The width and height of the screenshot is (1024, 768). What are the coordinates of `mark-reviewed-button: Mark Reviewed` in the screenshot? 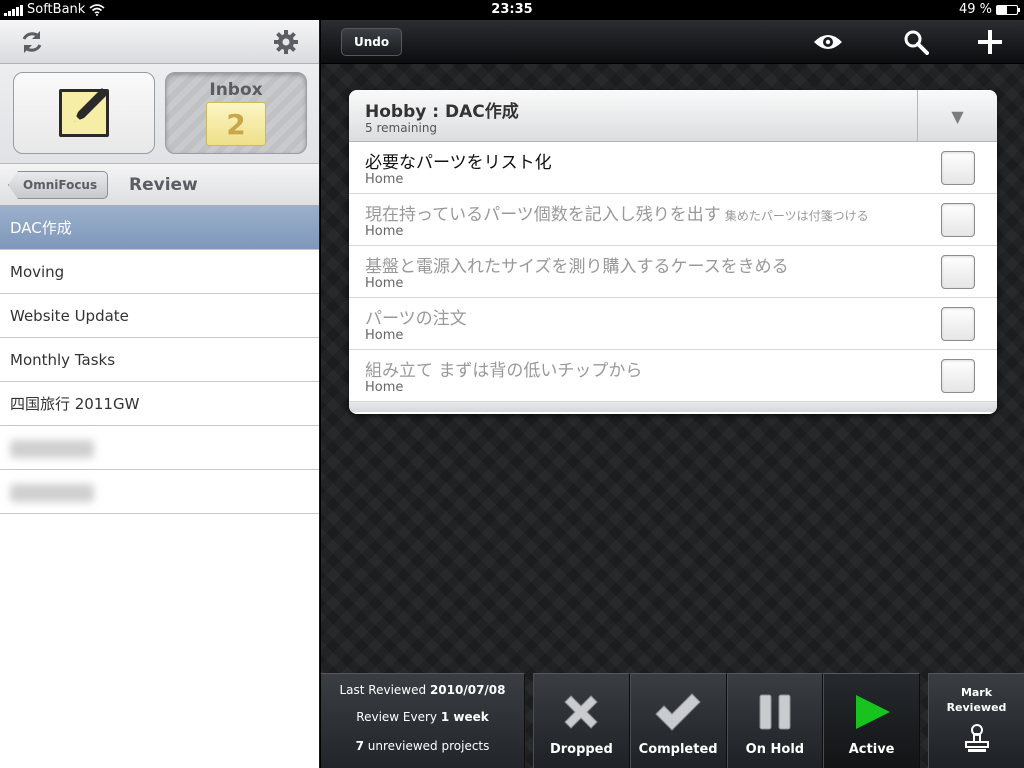 It's located at (976, 720).